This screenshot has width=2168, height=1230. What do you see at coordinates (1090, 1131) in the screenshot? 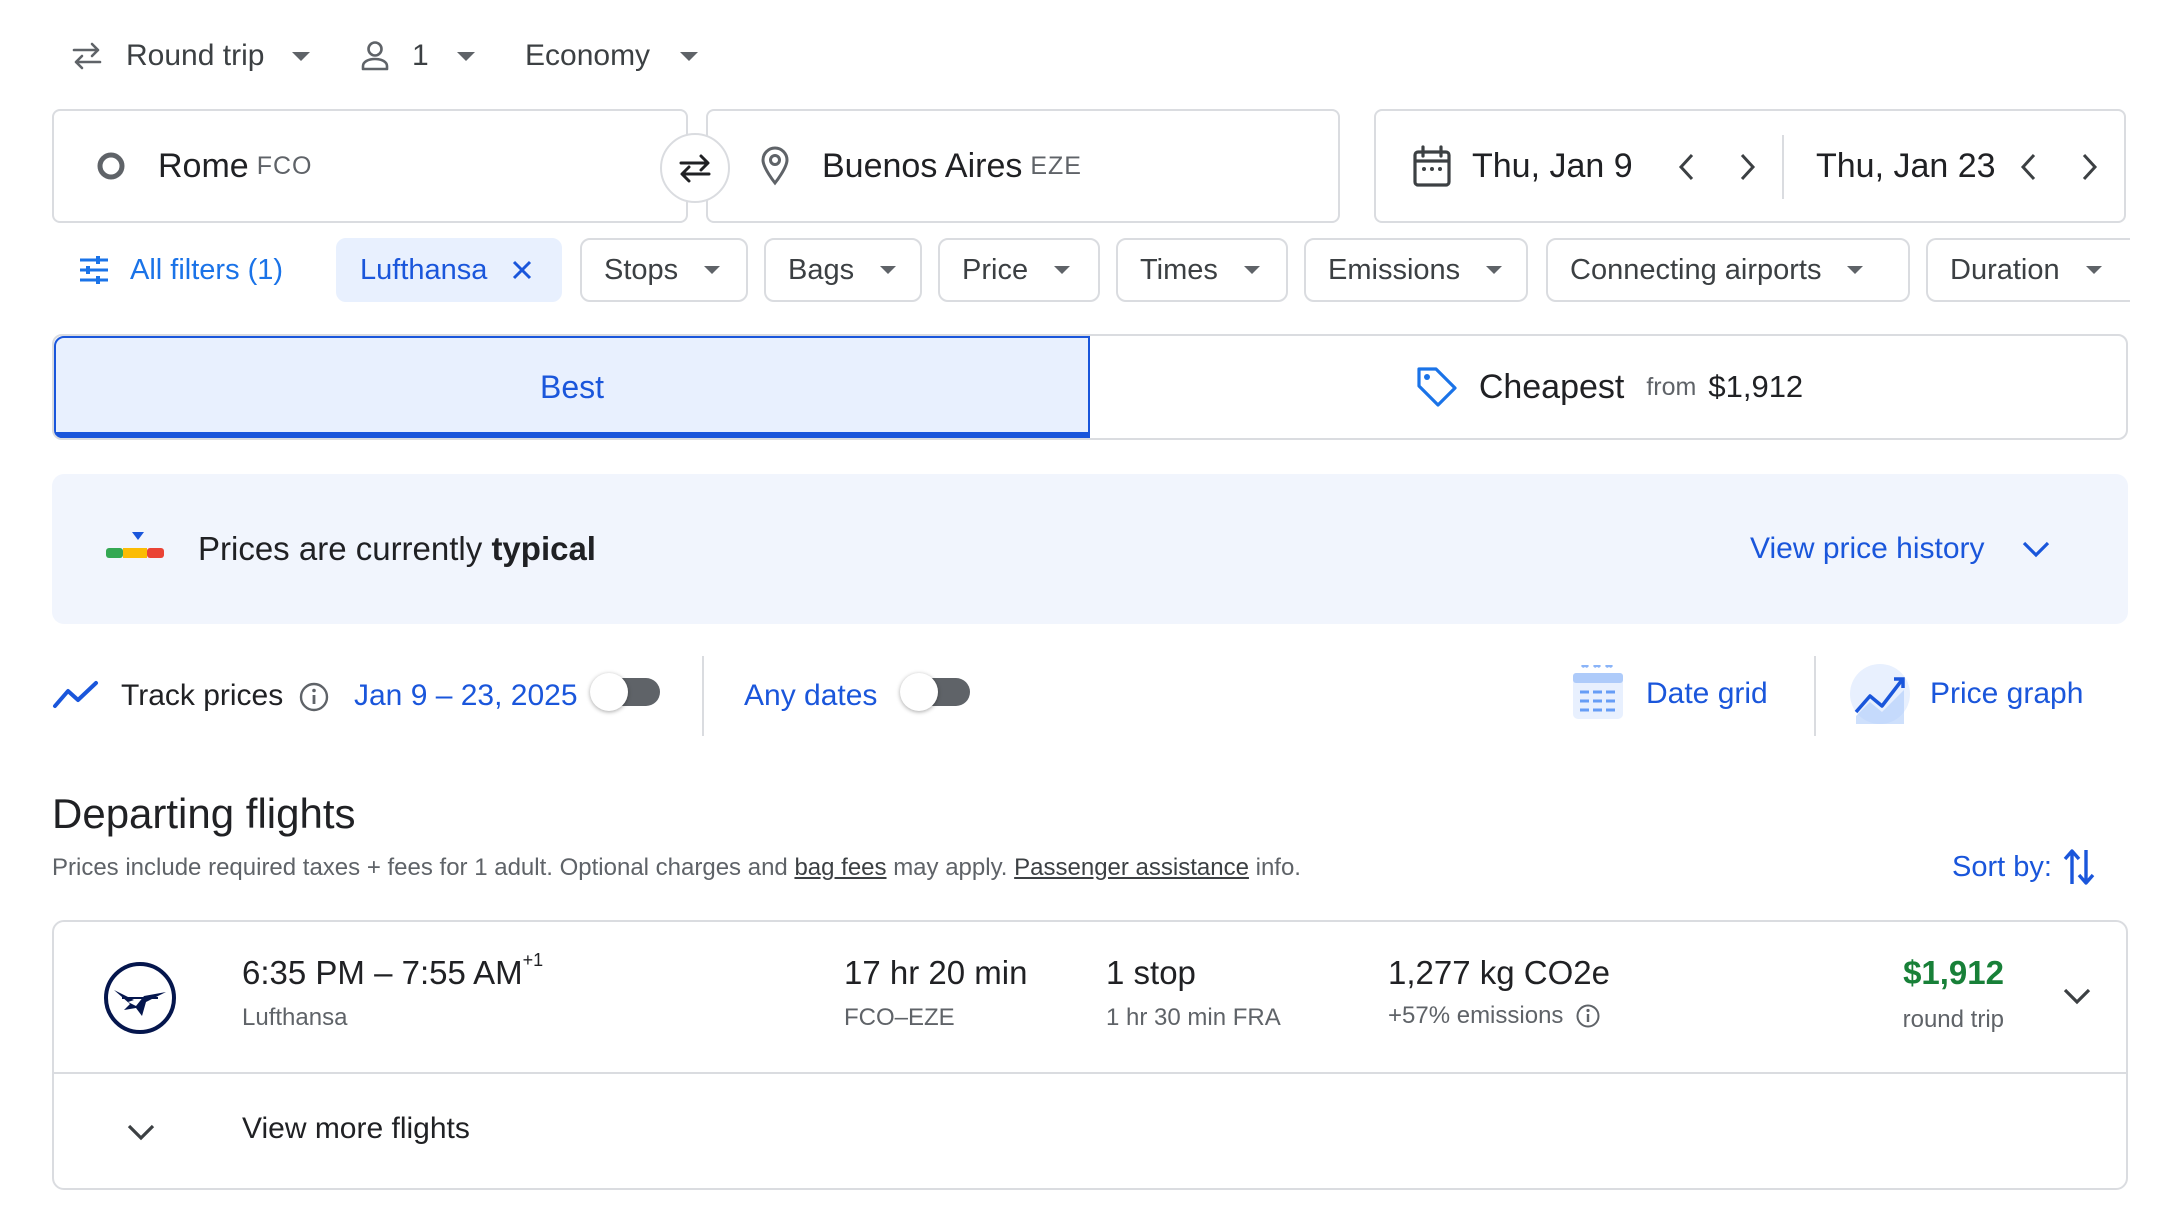
I see `view-more-flights-row: View more flights` at bounding box center [1090, 1131].